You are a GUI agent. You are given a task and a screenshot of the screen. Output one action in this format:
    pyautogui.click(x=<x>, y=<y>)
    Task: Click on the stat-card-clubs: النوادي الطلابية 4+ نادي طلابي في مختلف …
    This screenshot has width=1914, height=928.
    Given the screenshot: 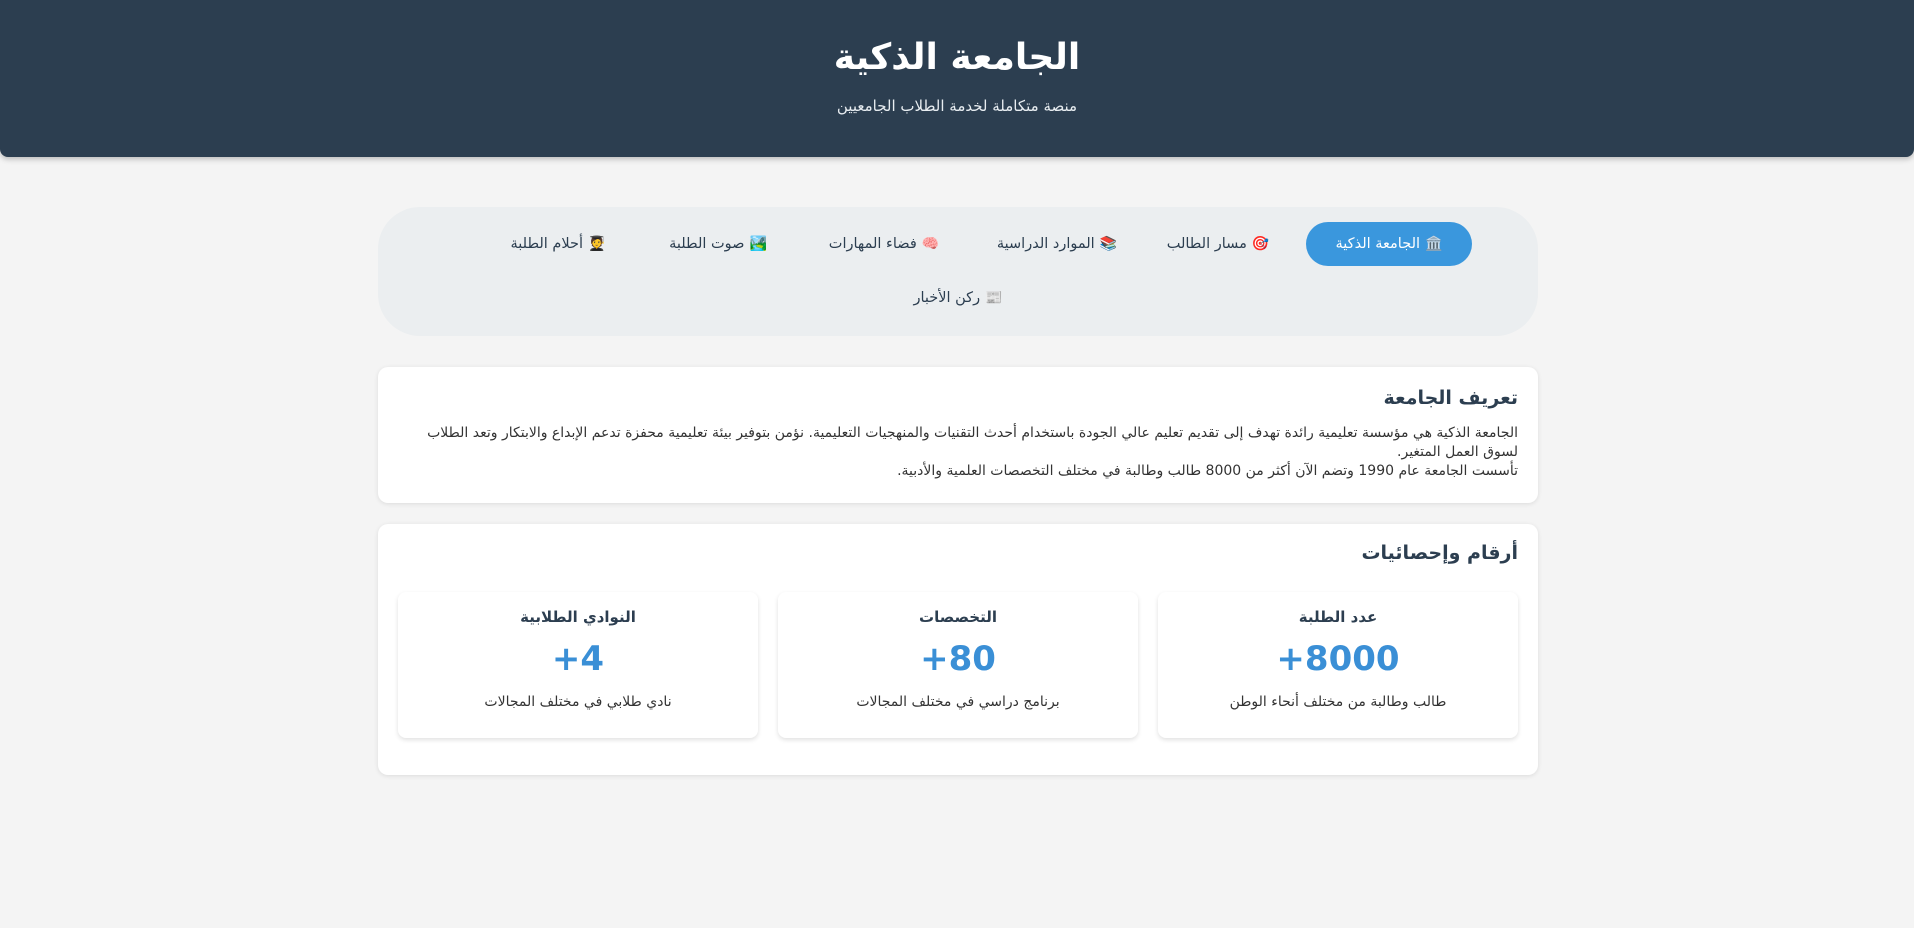 What is the action you would take?
    pyautogui.click(x=578, y=665)
    